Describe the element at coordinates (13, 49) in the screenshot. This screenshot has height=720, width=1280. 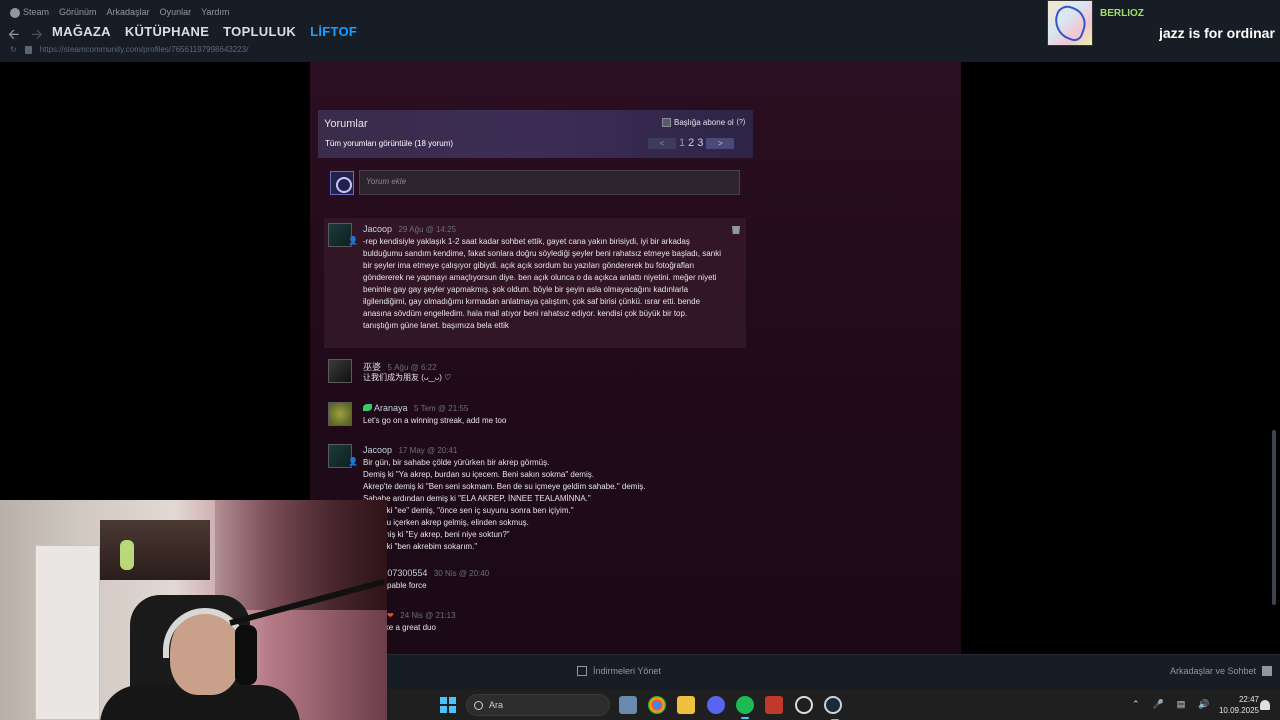
I see `reload-icon: ↻` at that location.